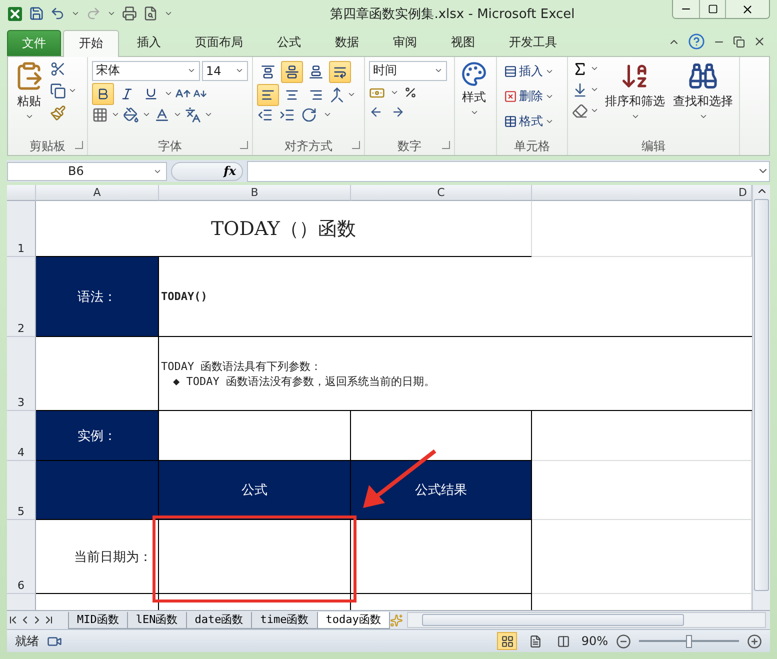 Image resolution: width=777 pixels, height=659 pixels. Describe the element at coordinates (529, 97) in the screenshot. I see `delete-button: 删除` at that location.